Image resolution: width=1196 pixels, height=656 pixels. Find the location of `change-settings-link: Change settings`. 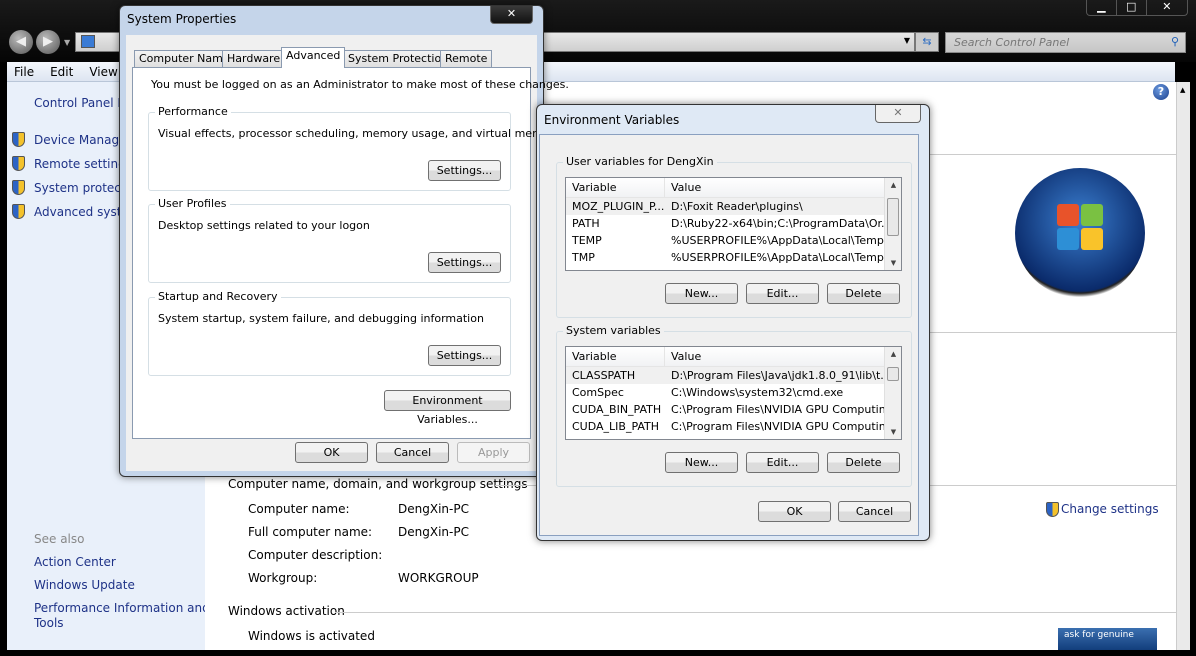

change-settings-link: Change settings is located at coordinates (1110, 509).